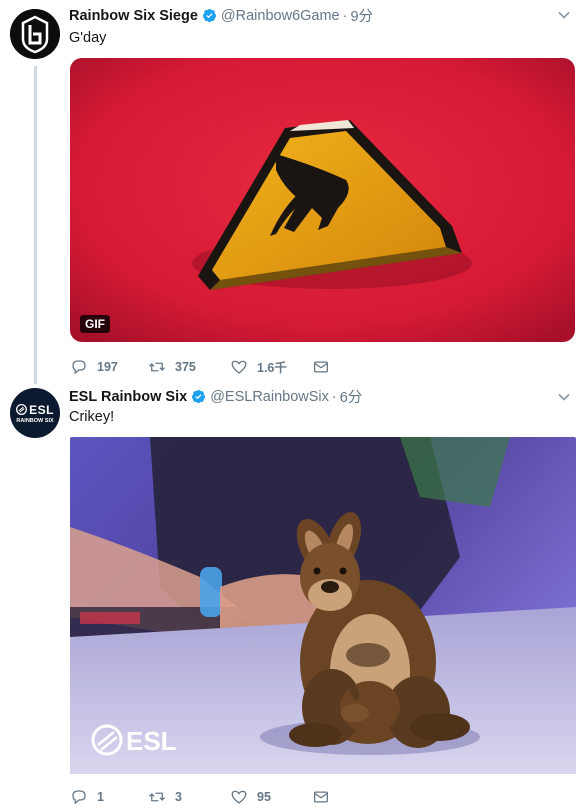 The height and width of the screenshot is (812, 583). Describe the element at coordinates (133, 16) in the screenshot. I see `display-name: Rainbow Six Siege` at that location.